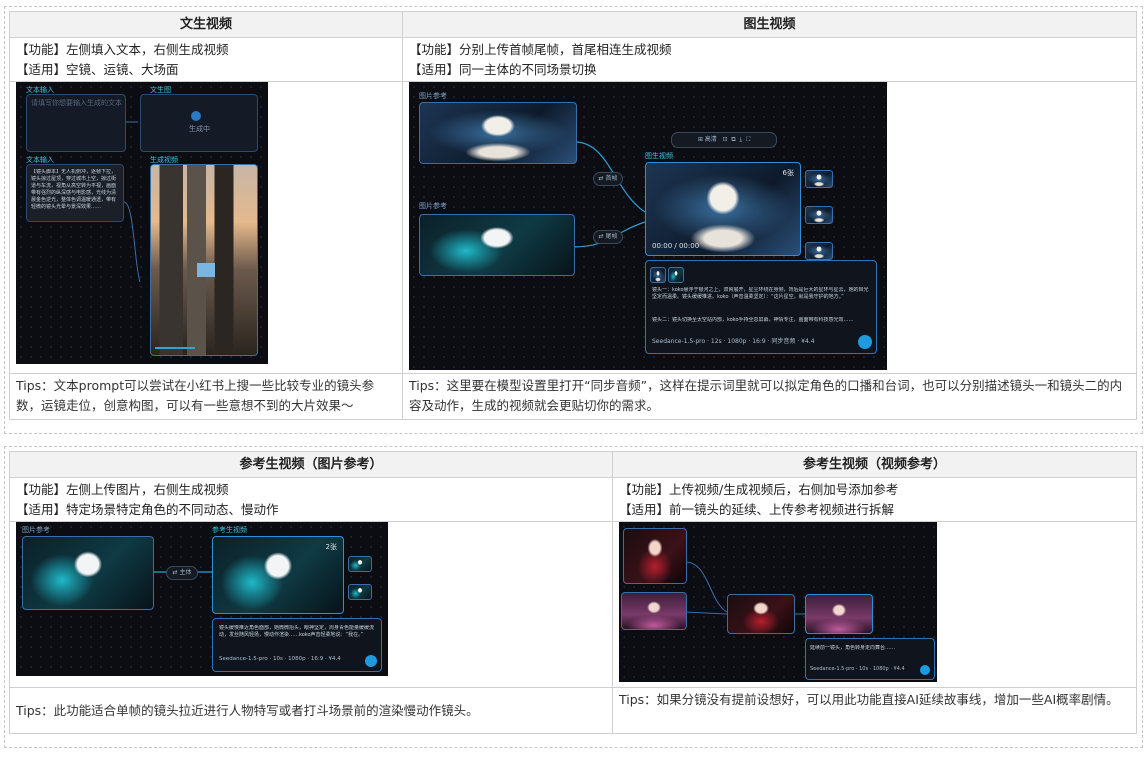 The width and height of the screenshot is (1147, 757). What do you see at coordinates (540, 49) in the screenshot?
I see `function-line: 【功能】分别上传首帧尾帧，首尾相连生成视频` at bounding box center [540, 49].